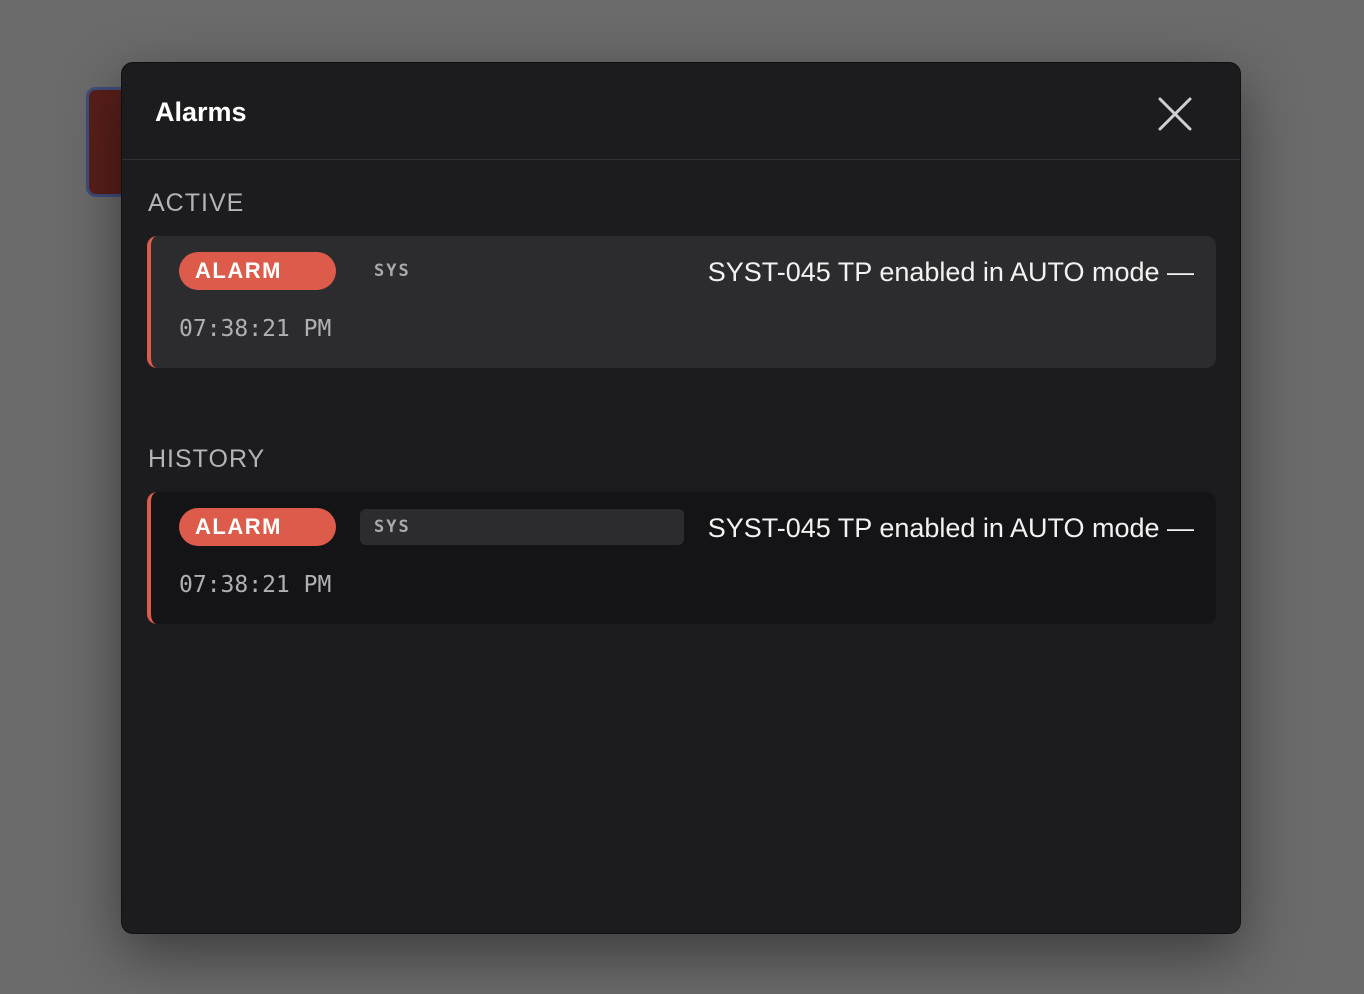 This screenshot has height=994, width=1364. I want to click on close-icon, so click(1175, 114).